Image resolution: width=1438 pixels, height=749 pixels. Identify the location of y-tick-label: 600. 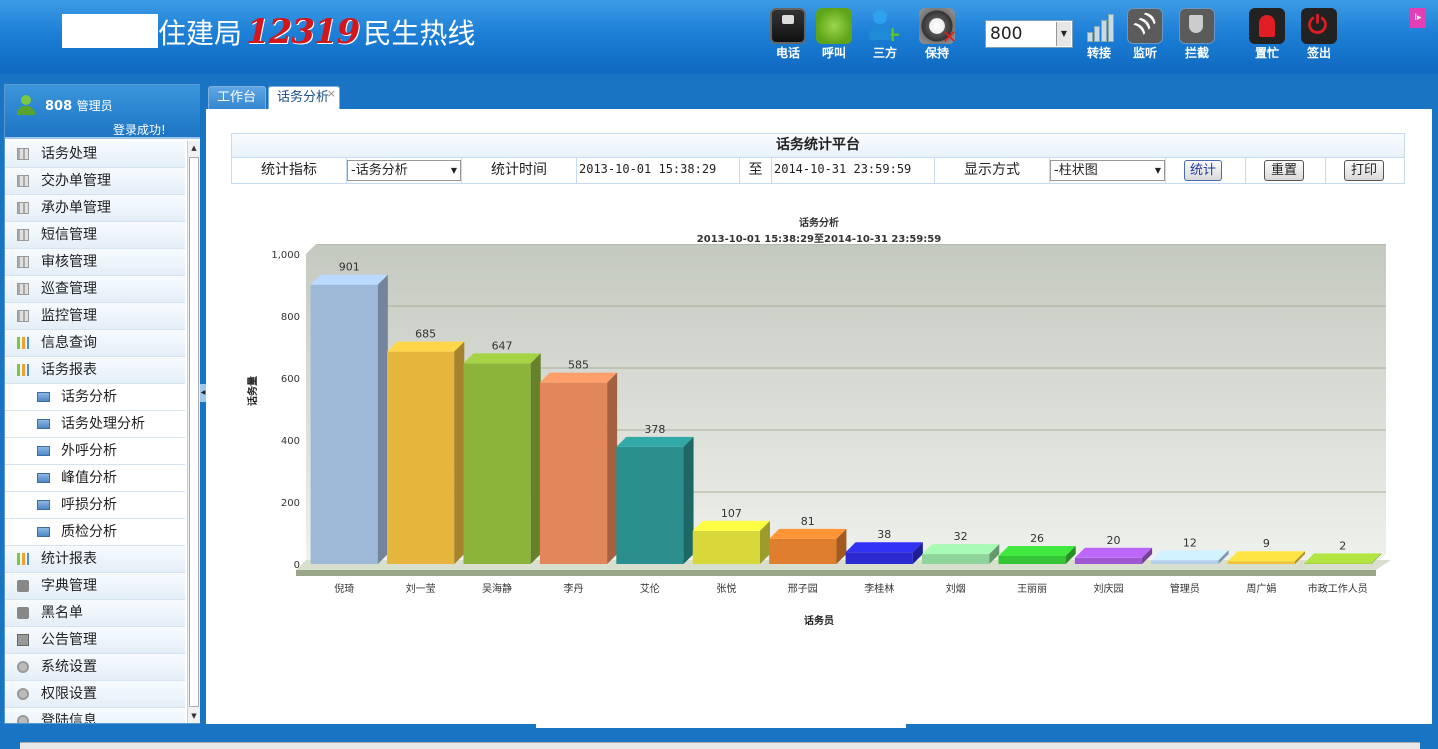
(290, 379).